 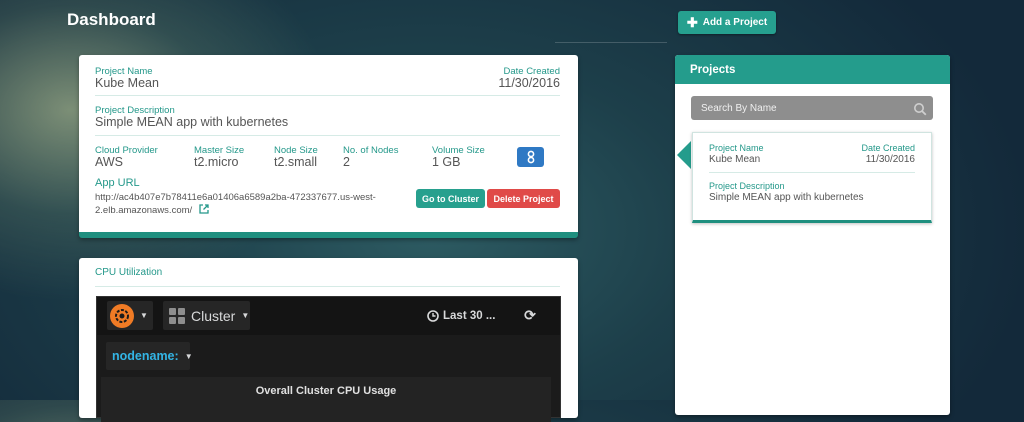 I want to click on dashboard-name: Cluster, so click(x=213, y=315).